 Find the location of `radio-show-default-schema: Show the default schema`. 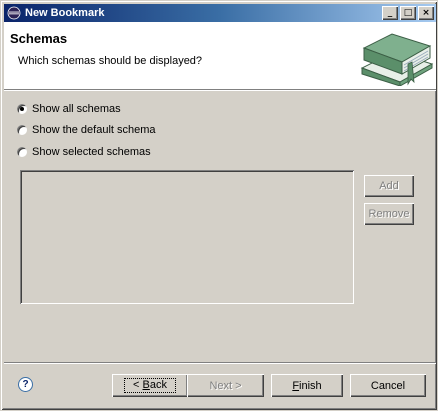

radio-show-default-schema: Show the default schema is located at coordinates (86, 130).